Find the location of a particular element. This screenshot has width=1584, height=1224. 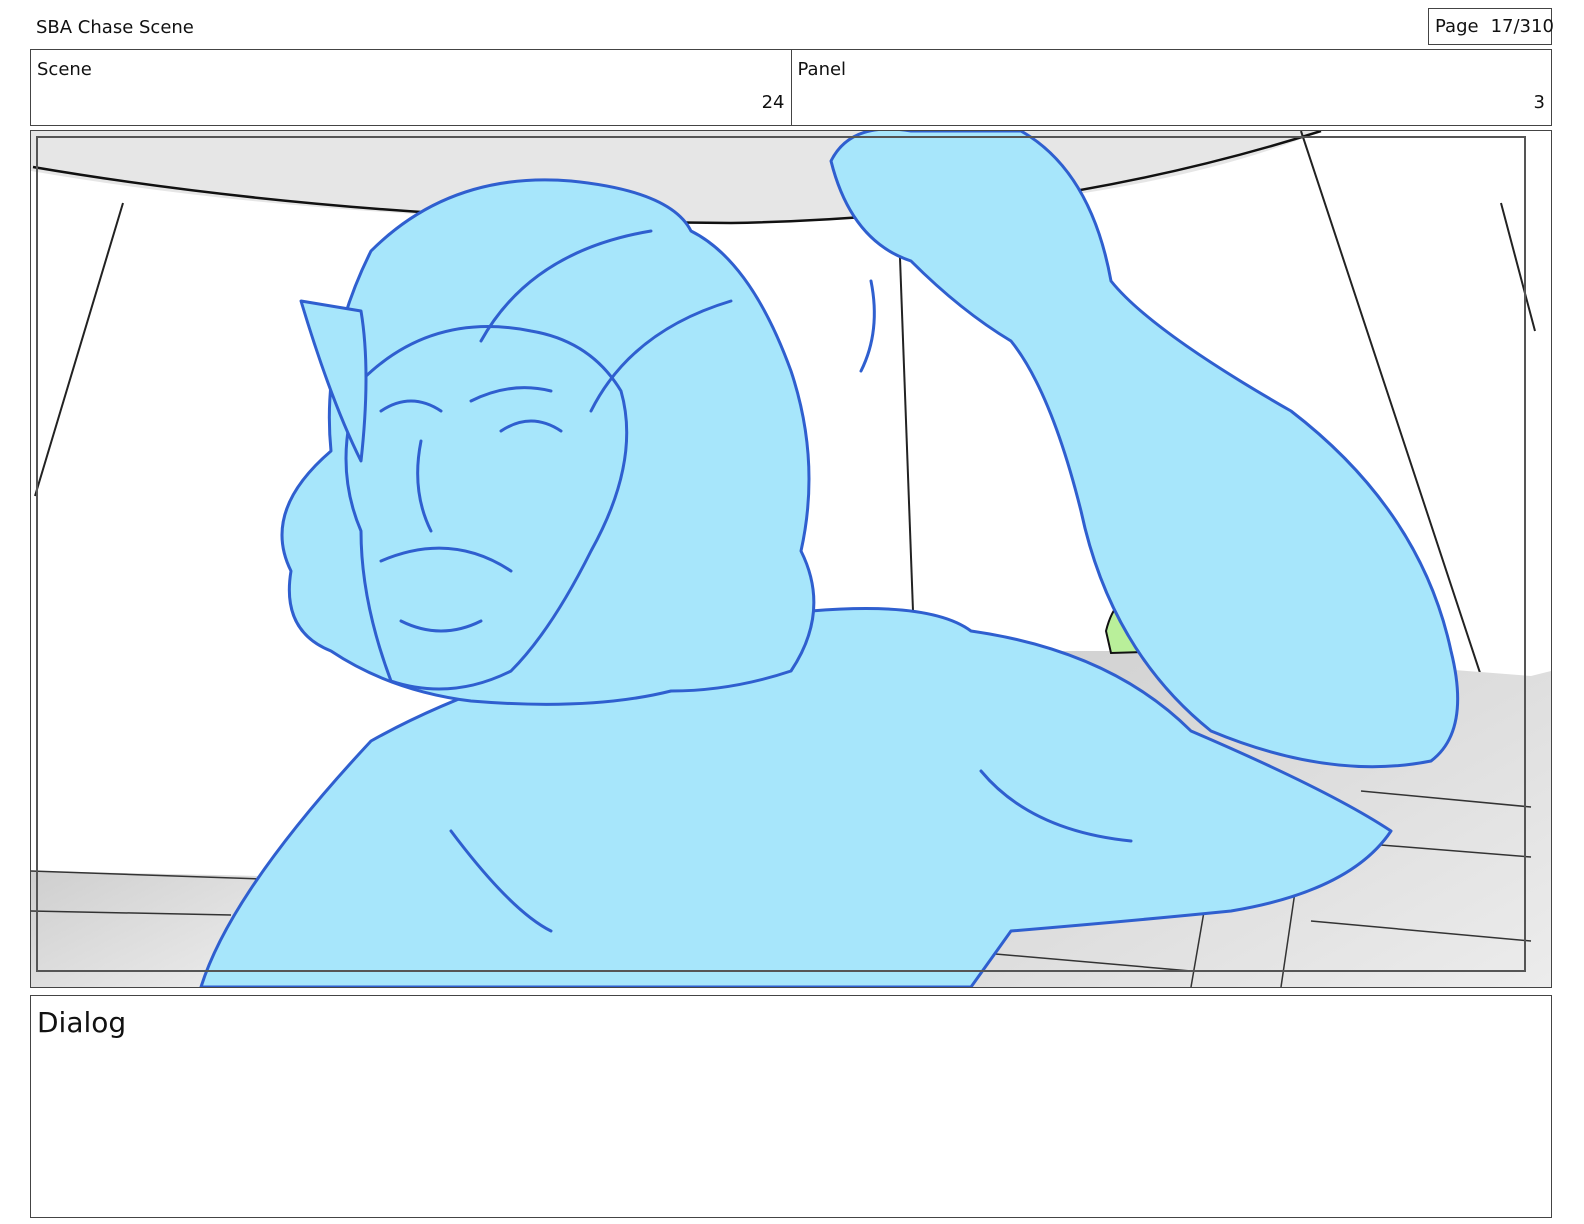

scene-panel-info-row: Scene 24 Panel 3 is located at coordinates (791, 87).